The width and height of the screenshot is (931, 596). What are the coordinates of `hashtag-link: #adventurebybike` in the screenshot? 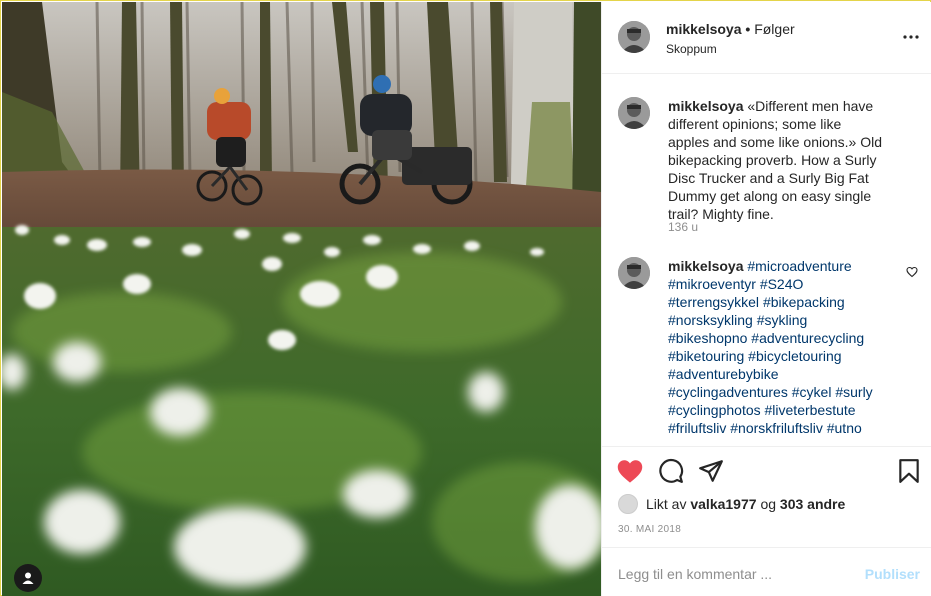 It's located at (723, 374).